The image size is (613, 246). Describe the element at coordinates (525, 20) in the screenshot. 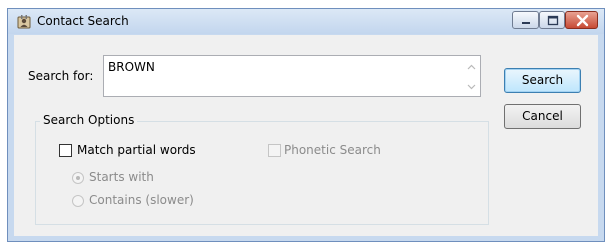

I see `minimize-button` at that location.